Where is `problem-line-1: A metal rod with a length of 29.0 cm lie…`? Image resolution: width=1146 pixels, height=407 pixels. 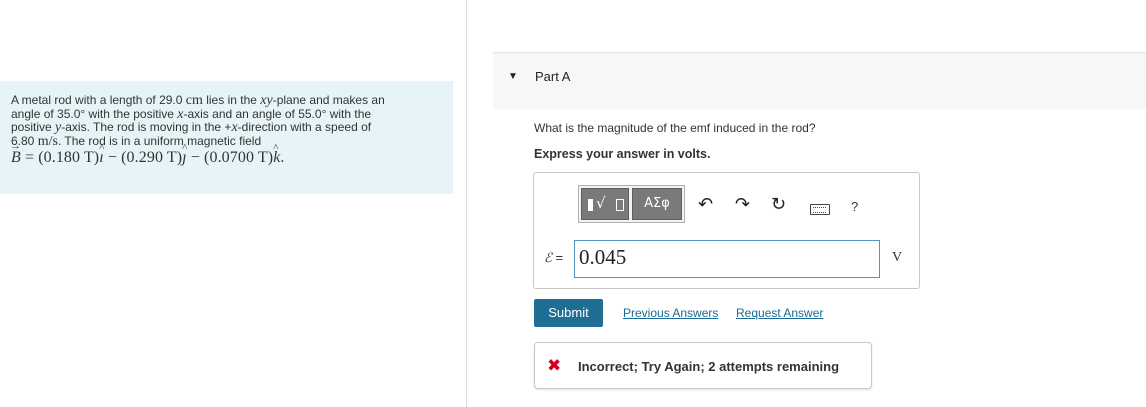 problem-line-1: A metal rod with a length of 29.0 cm lie… is located at coordinates (198, 100).